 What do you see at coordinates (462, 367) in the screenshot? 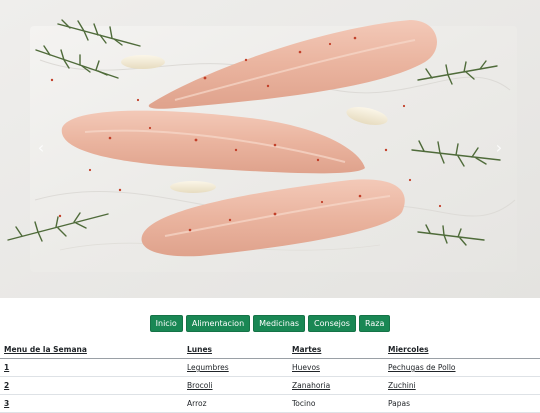
I see `table-cell: Pechugas de Pollo` at bounding box center [462, 367].